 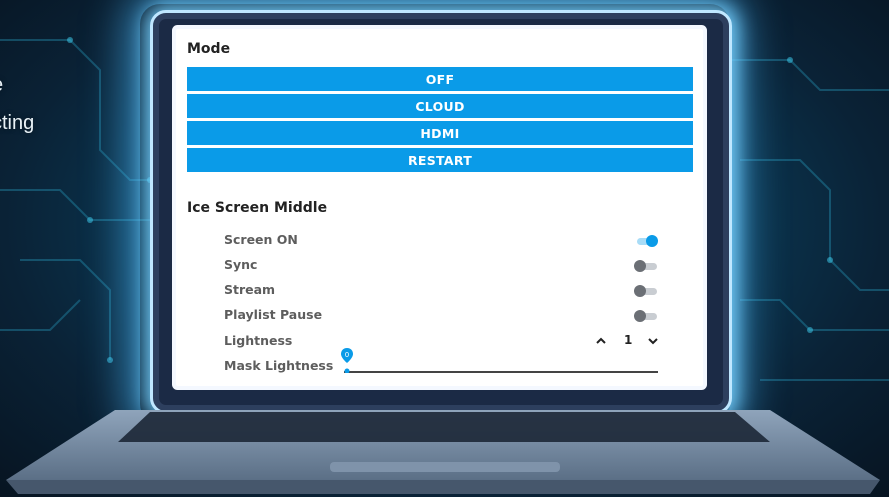 I want to click on caption-line-2: cting, so click(x=17, y=123).